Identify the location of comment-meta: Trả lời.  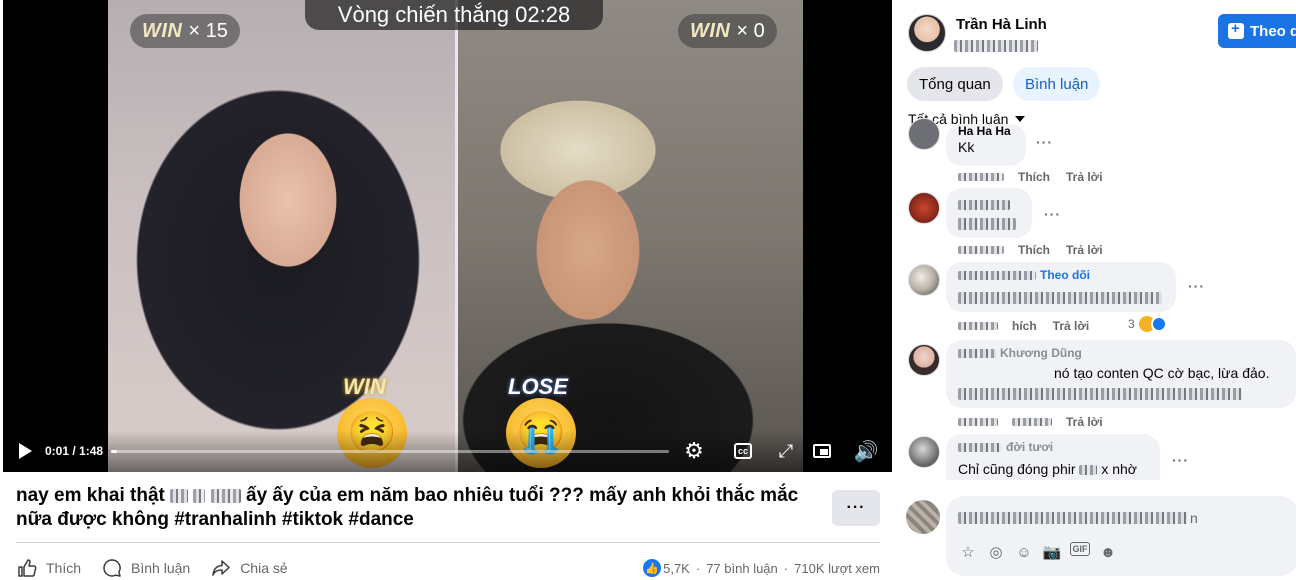
(1038, 422).